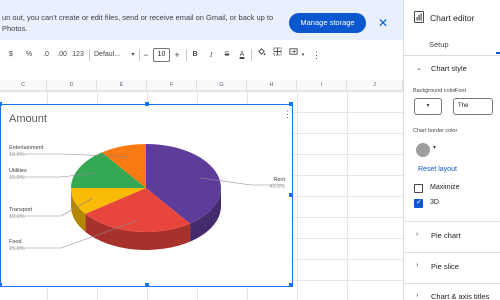  Describe the element at coordinates (72, 85) in the screenshot. I see `column-header: D` at that location.